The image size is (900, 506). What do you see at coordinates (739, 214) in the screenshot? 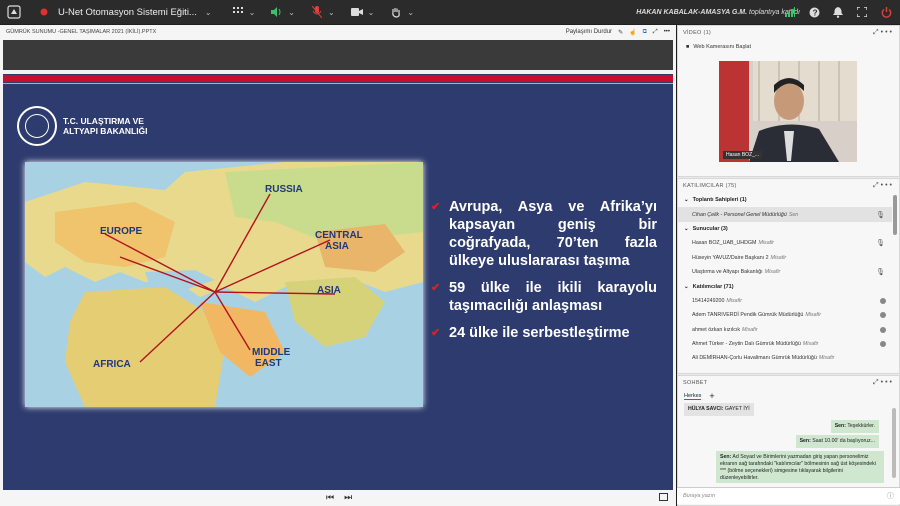
I see `participant-name: Cihan Çelik - Personel Genel Müdürlüğü` at bounding box center [739, 214].